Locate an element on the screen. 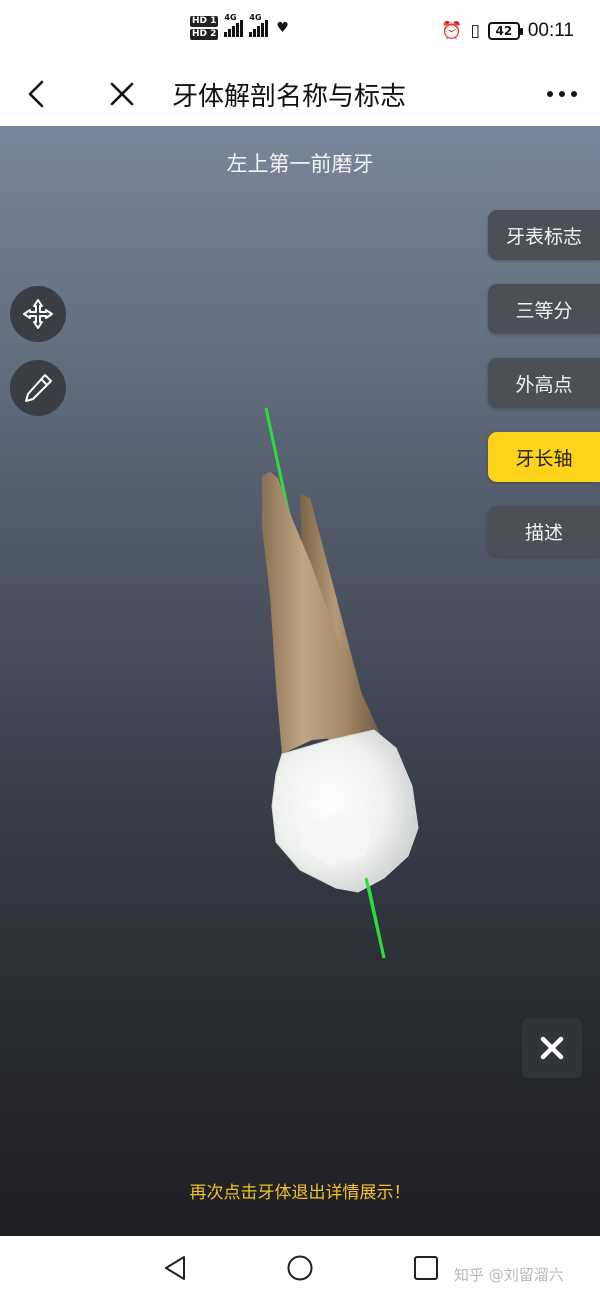 The width and height of the screenshot is (600, 1299). clock: 00:11 is located at coordinates (550, 30).